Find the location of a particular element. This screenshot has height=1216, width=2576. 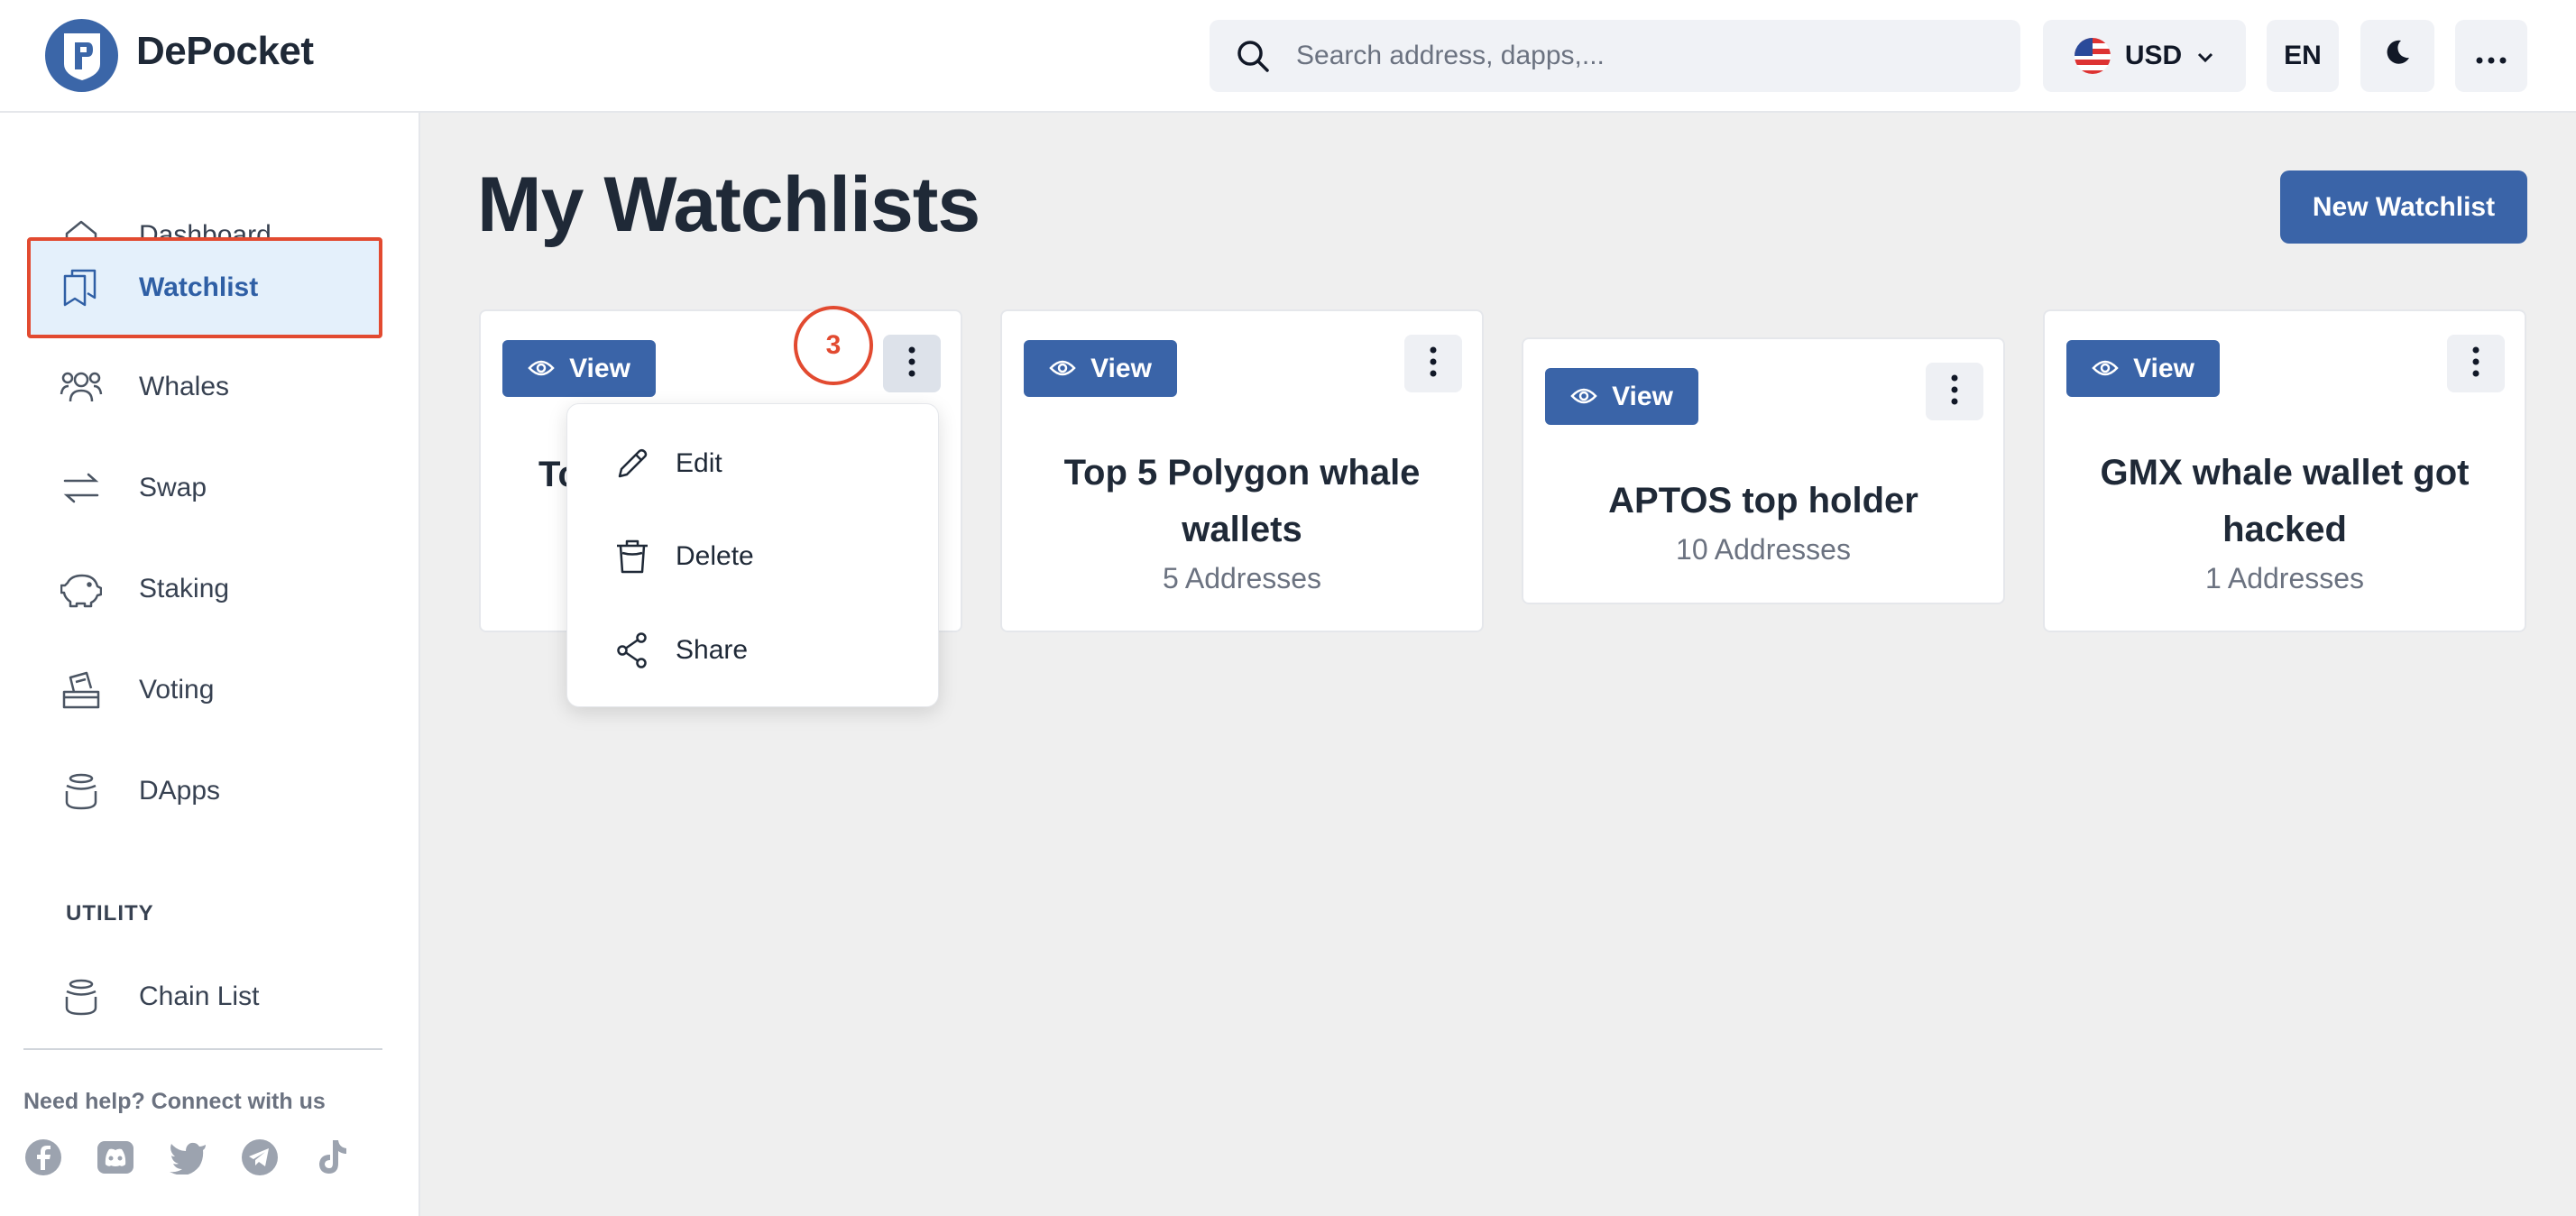

menu-item-share: Share is located at coordinates (753, 650).